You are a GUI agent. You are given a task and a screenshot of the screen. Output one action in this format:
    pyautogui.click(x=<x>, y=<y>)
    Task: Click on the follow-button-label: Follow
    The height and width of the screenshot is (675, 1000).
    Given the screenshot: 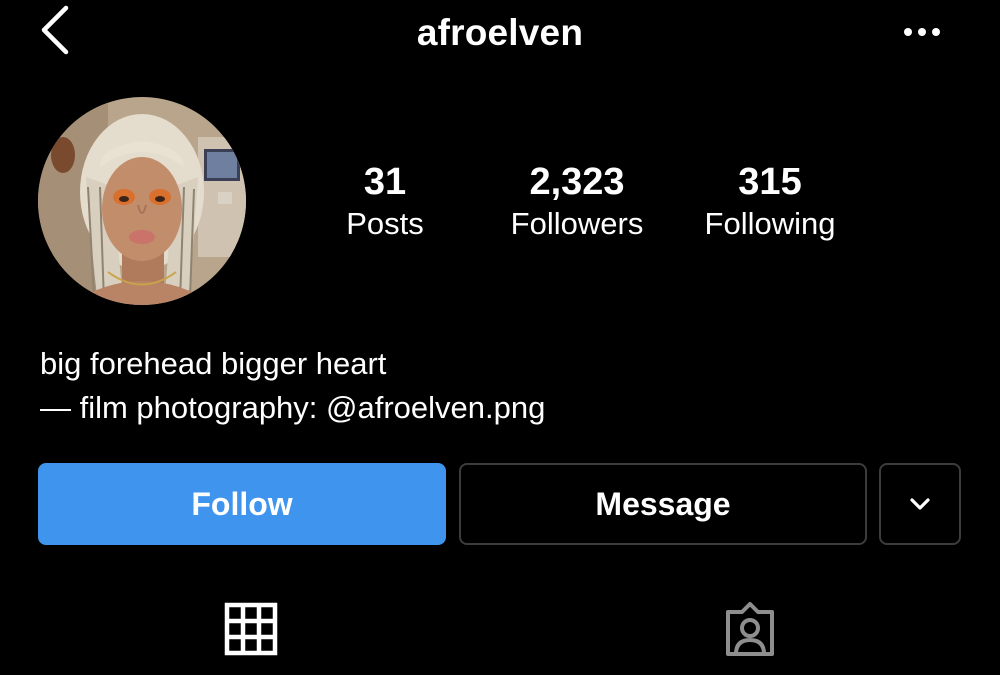 What is the action you would take?
    pyautogui.click(x=242, y=503)
    